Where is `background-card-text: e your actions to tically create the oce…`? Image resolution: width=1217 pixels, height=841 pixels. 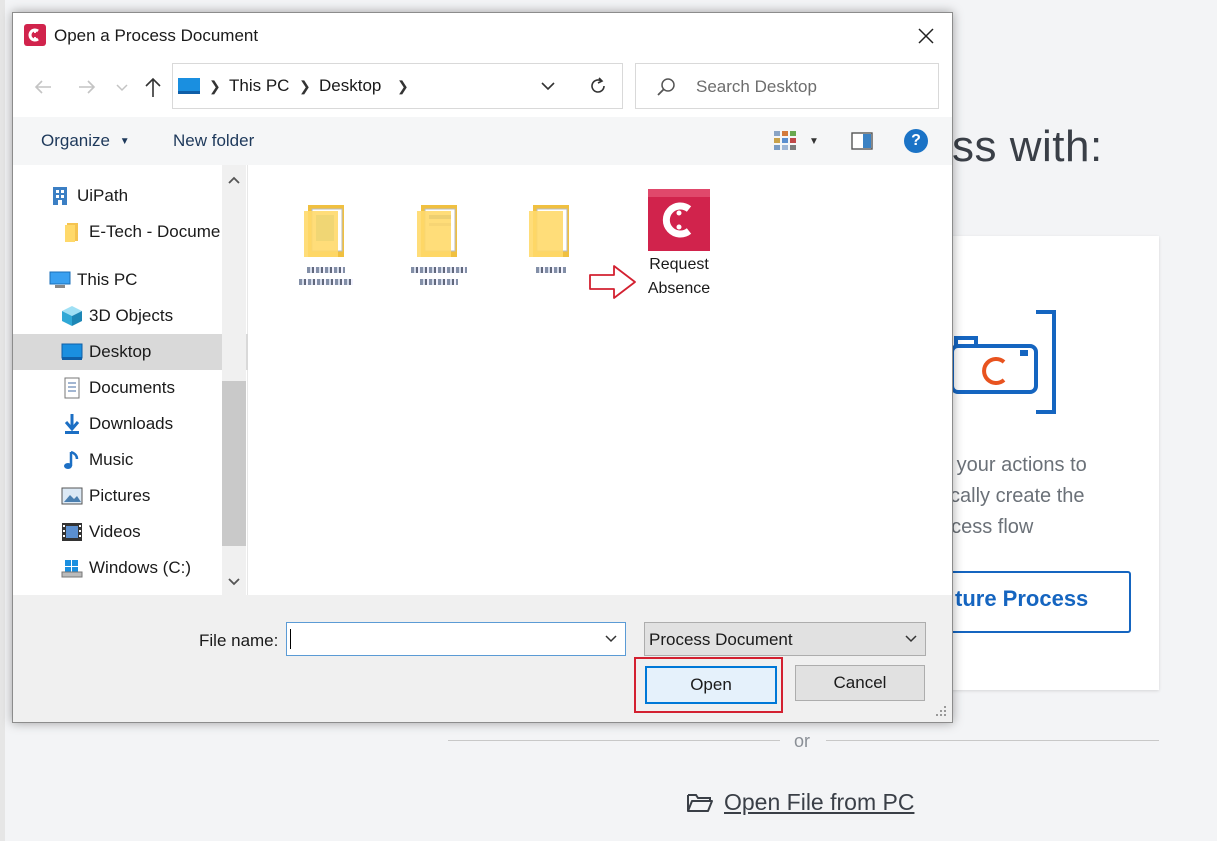
background-card-text: e your actions to tically create the oce… is located at coordinates (1045, 496).